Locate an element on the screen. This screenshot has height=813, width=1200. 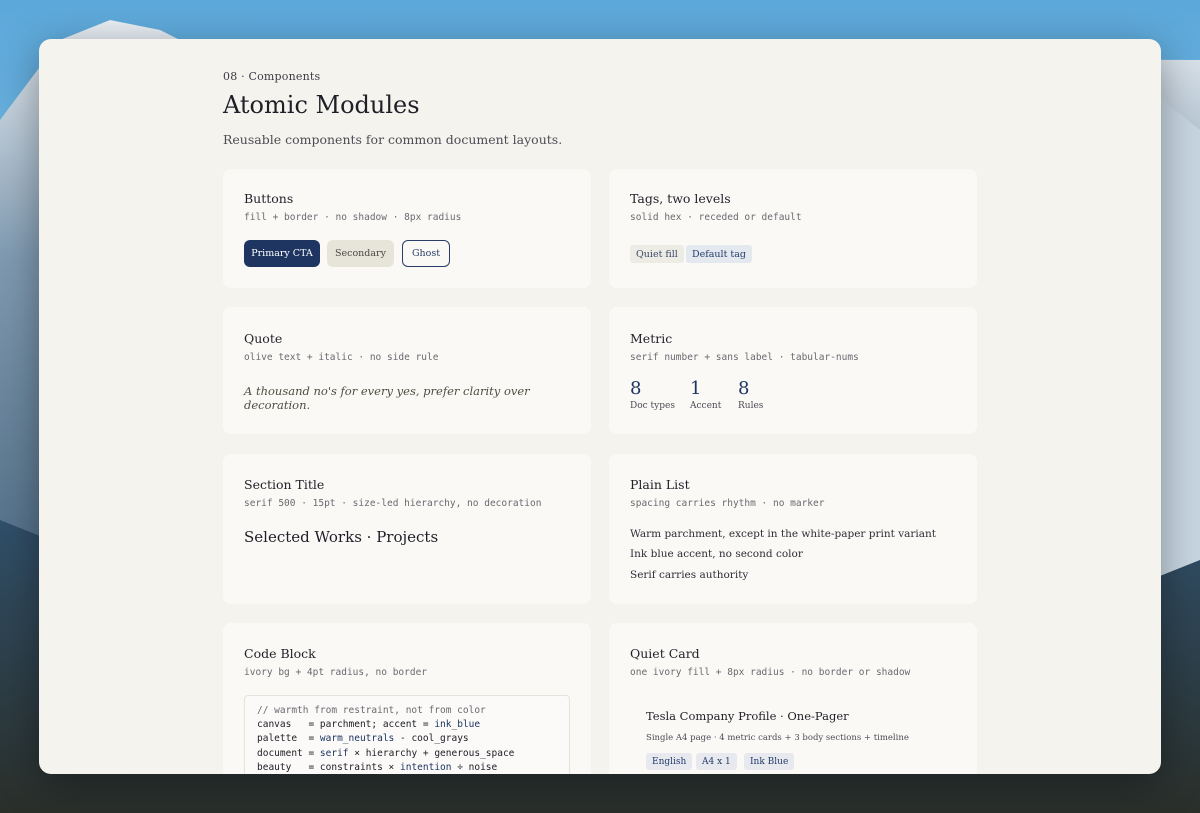
language-tag: English is located at coordinates (669, 761).